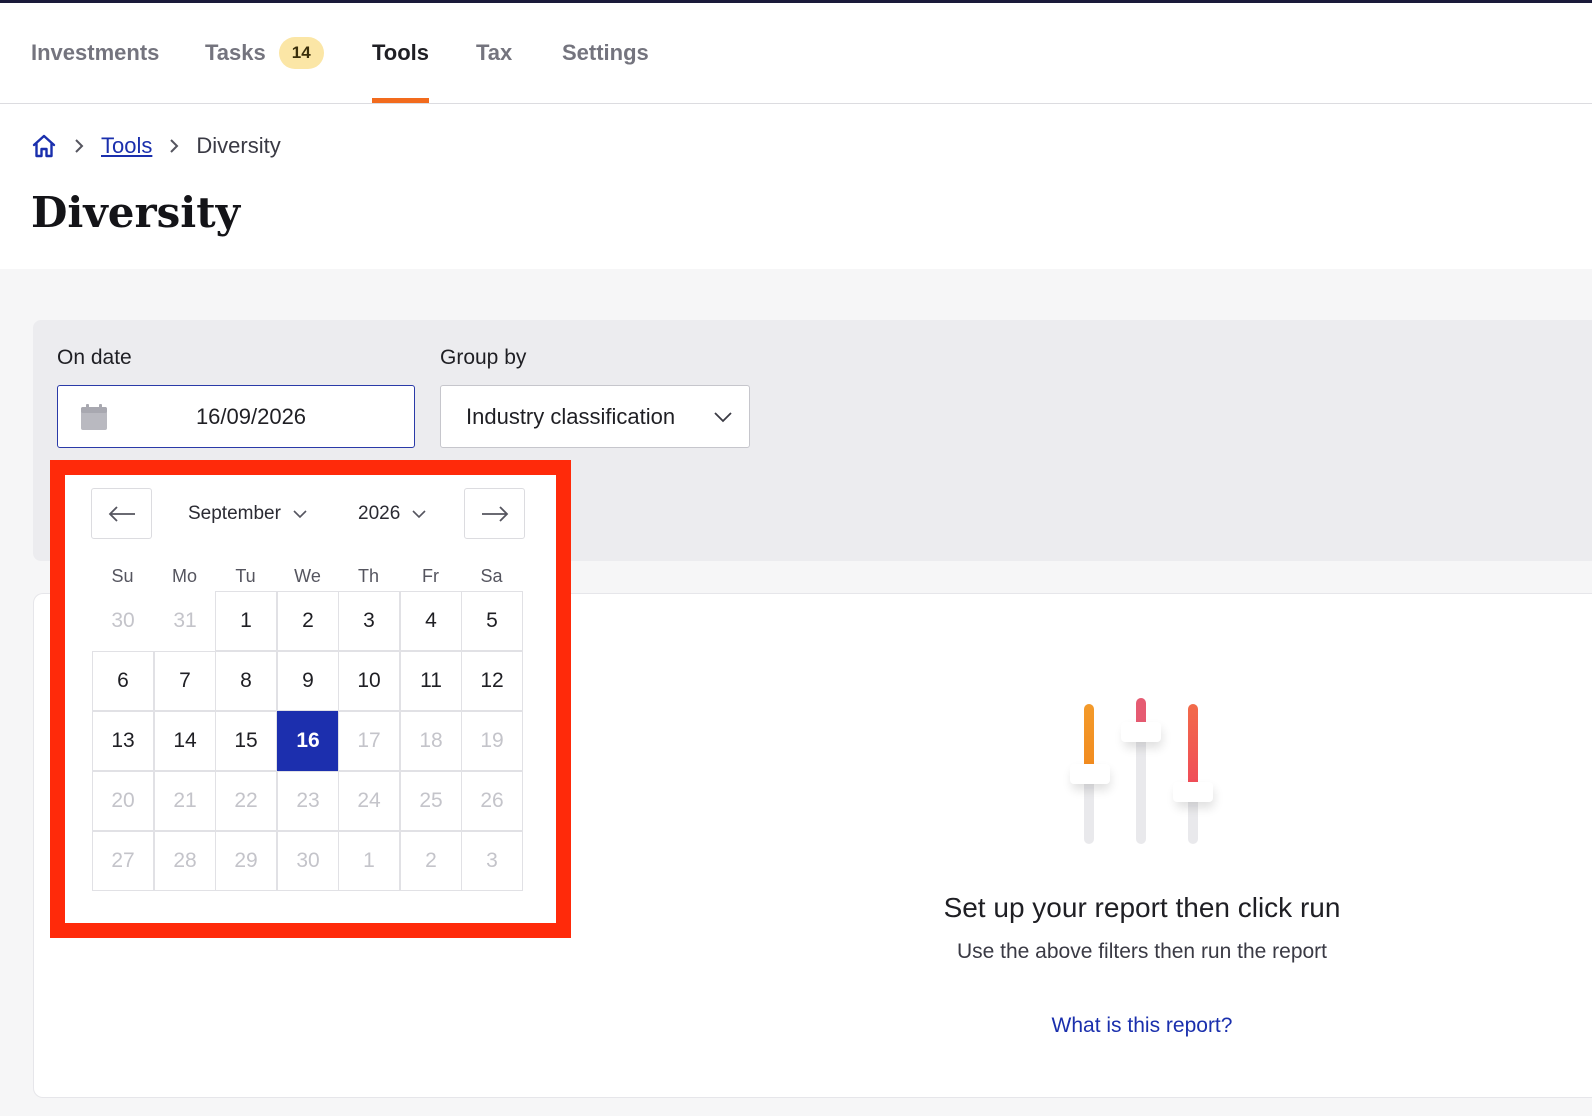 This screenshot has width=1592, height=1116. Describe the element at coordinates (1142, 1026) in the screenshot. I see `what-is-this-report-link: What is this report?` at that location.